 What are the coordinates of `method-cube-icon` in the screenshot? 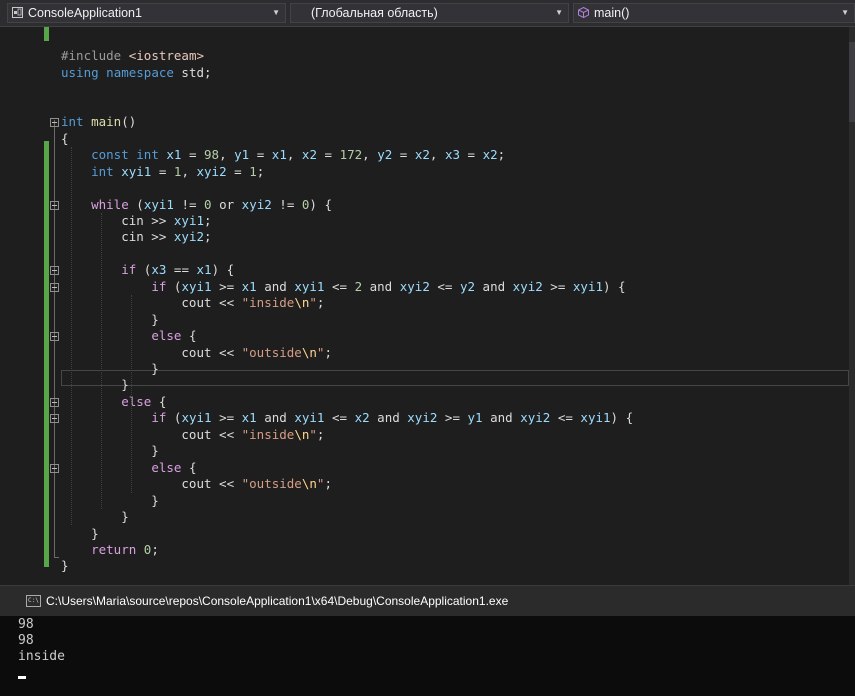 It's located at (583, 12).